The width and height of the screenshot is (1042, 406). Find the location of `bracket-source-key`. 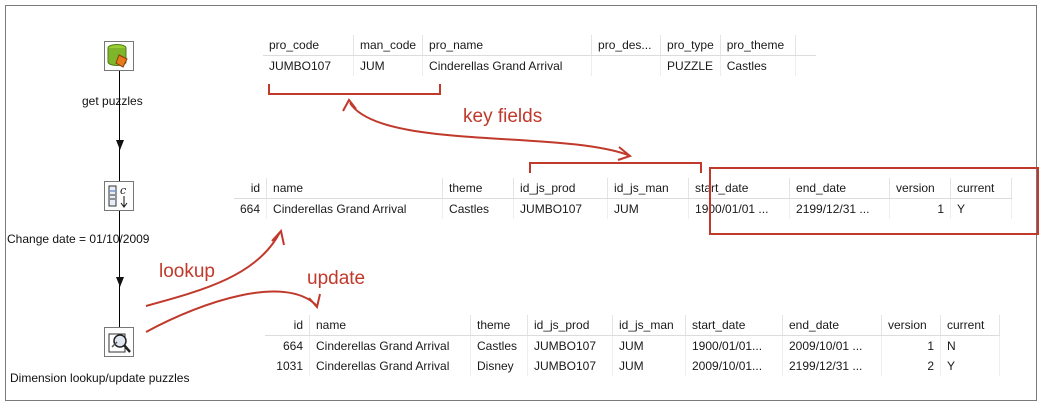

bracket-source-key is located at coordinates (354, 89).